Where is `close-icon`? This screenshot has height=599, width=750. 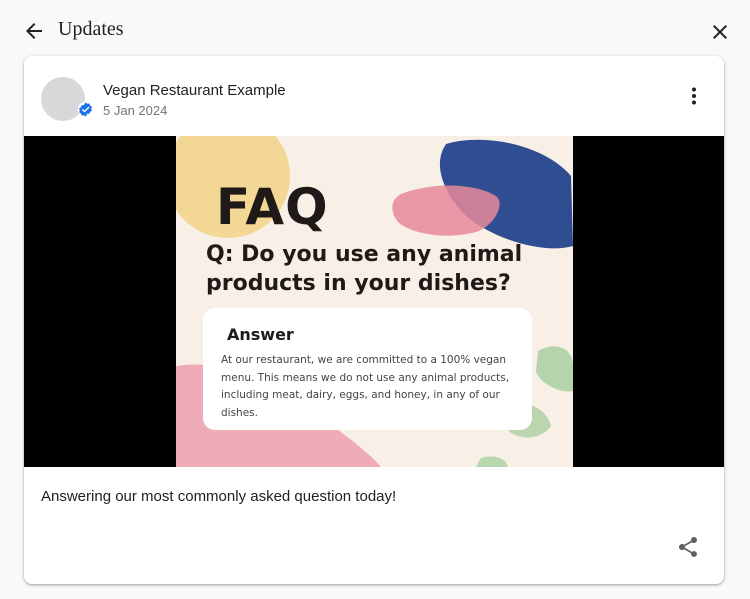
close-icon is located at coordinates (720, 32).